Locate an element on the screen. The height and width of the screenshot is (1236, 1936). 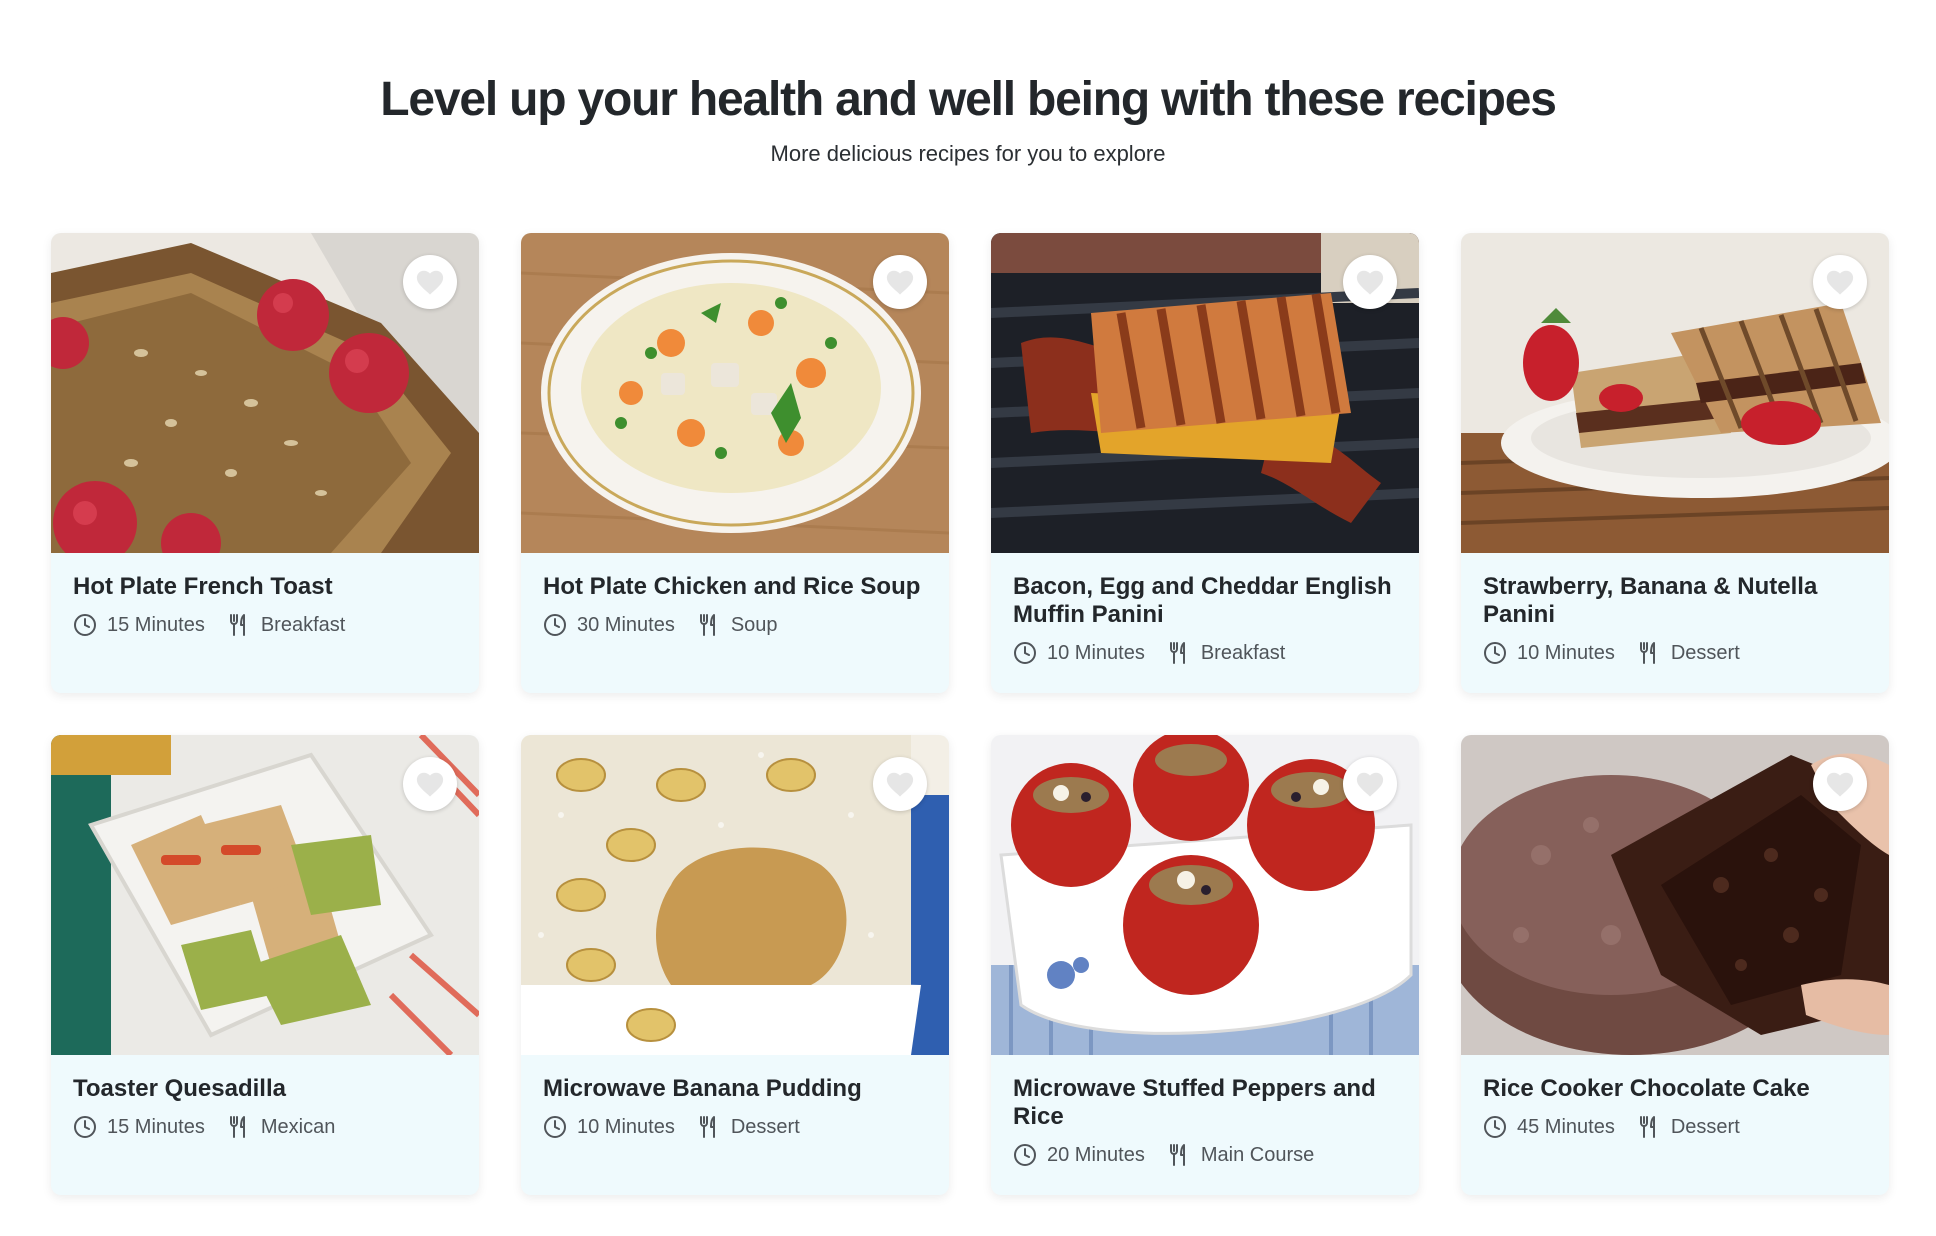
recipe-title: Toaster Quesadilla is located at coordinates (265, 1089).